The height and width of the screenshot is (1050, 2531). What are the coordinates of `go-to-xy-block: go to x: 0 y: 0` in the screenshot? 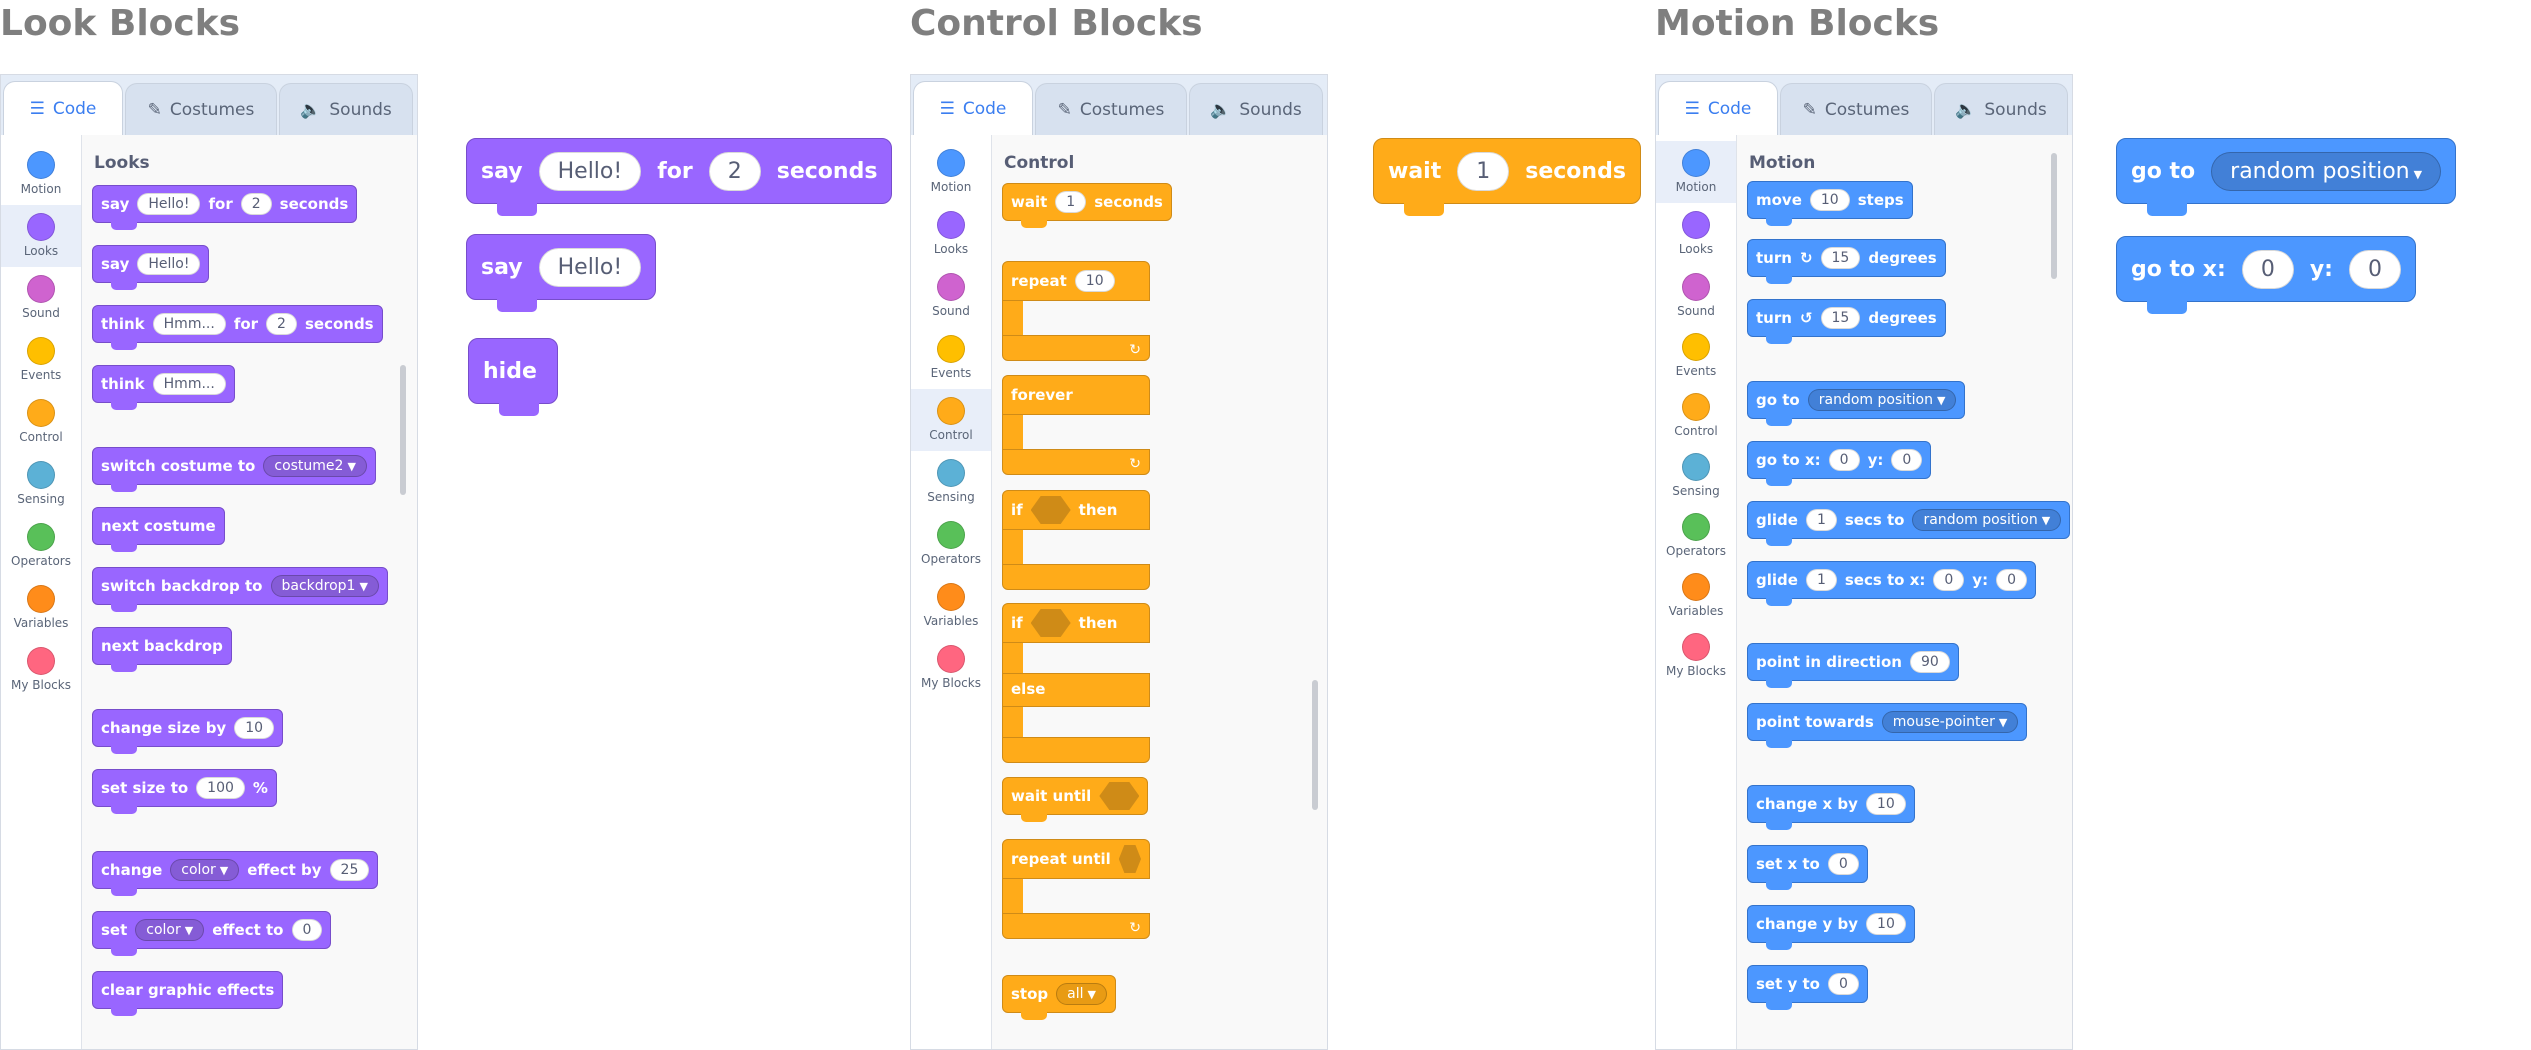 It's located at (1839, 463).